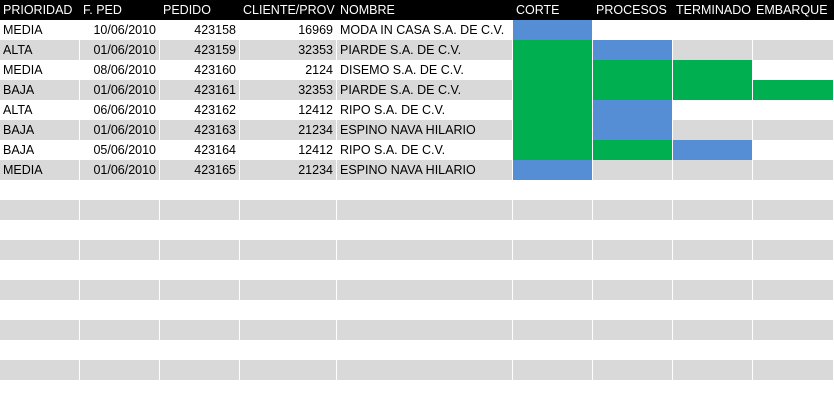 The width and height of the screenshot is (834, 401). Describe the element at coordinates (200, 10) in the screenshot. I see `header-pedido: PEDIDO` at that location.